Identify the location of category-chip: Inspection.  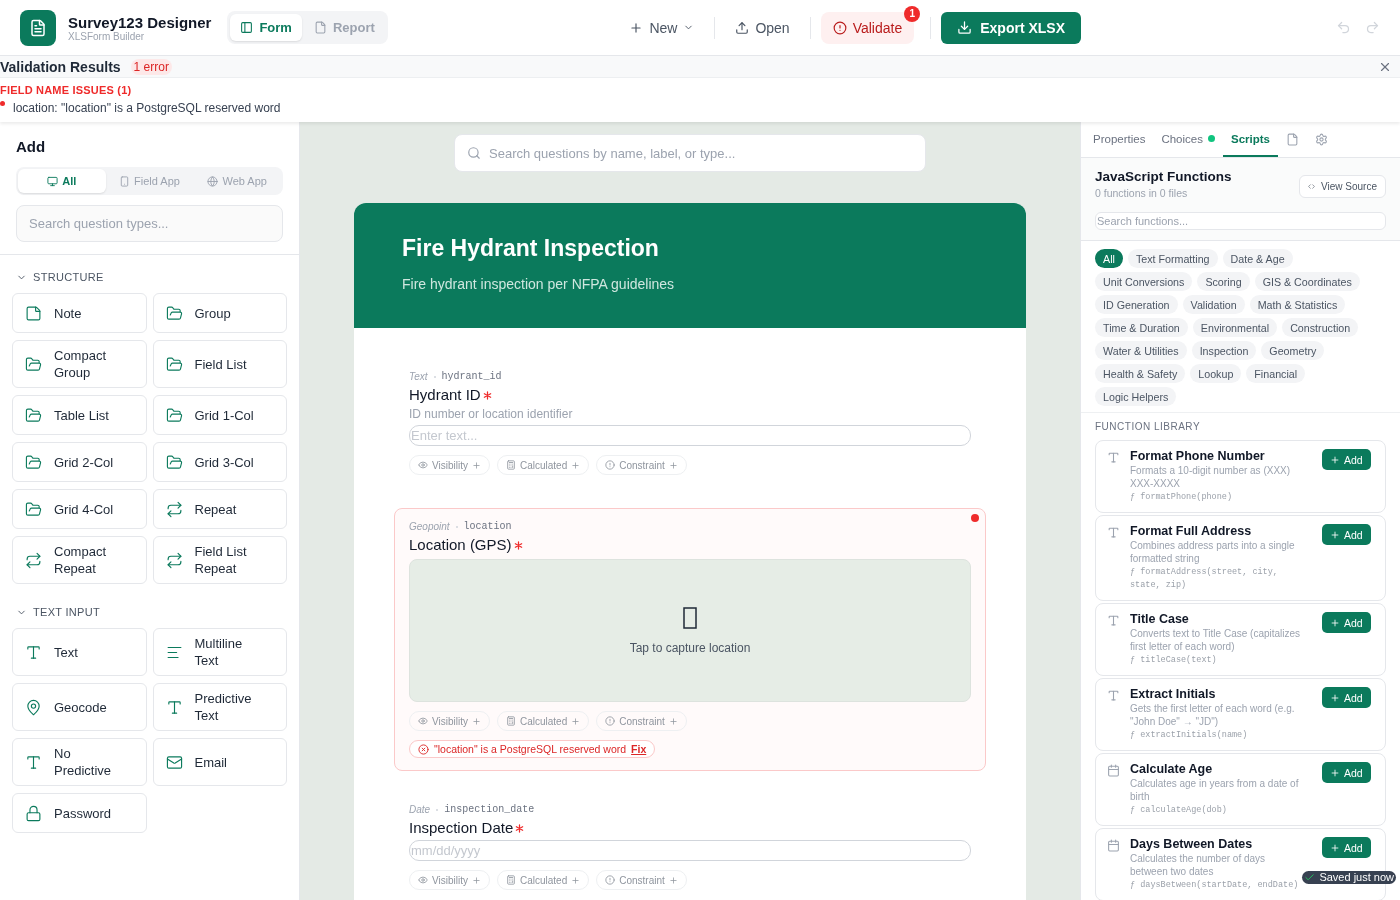
(1224, 350).